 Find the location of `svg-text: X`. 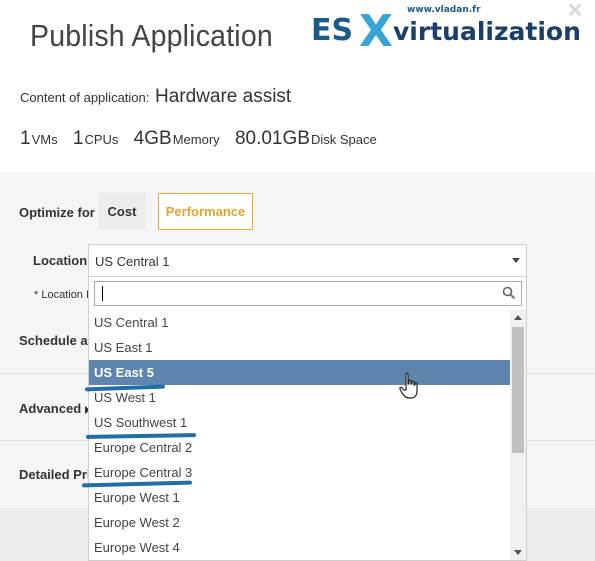

svg-text: X is located at coordinates (376, 29).